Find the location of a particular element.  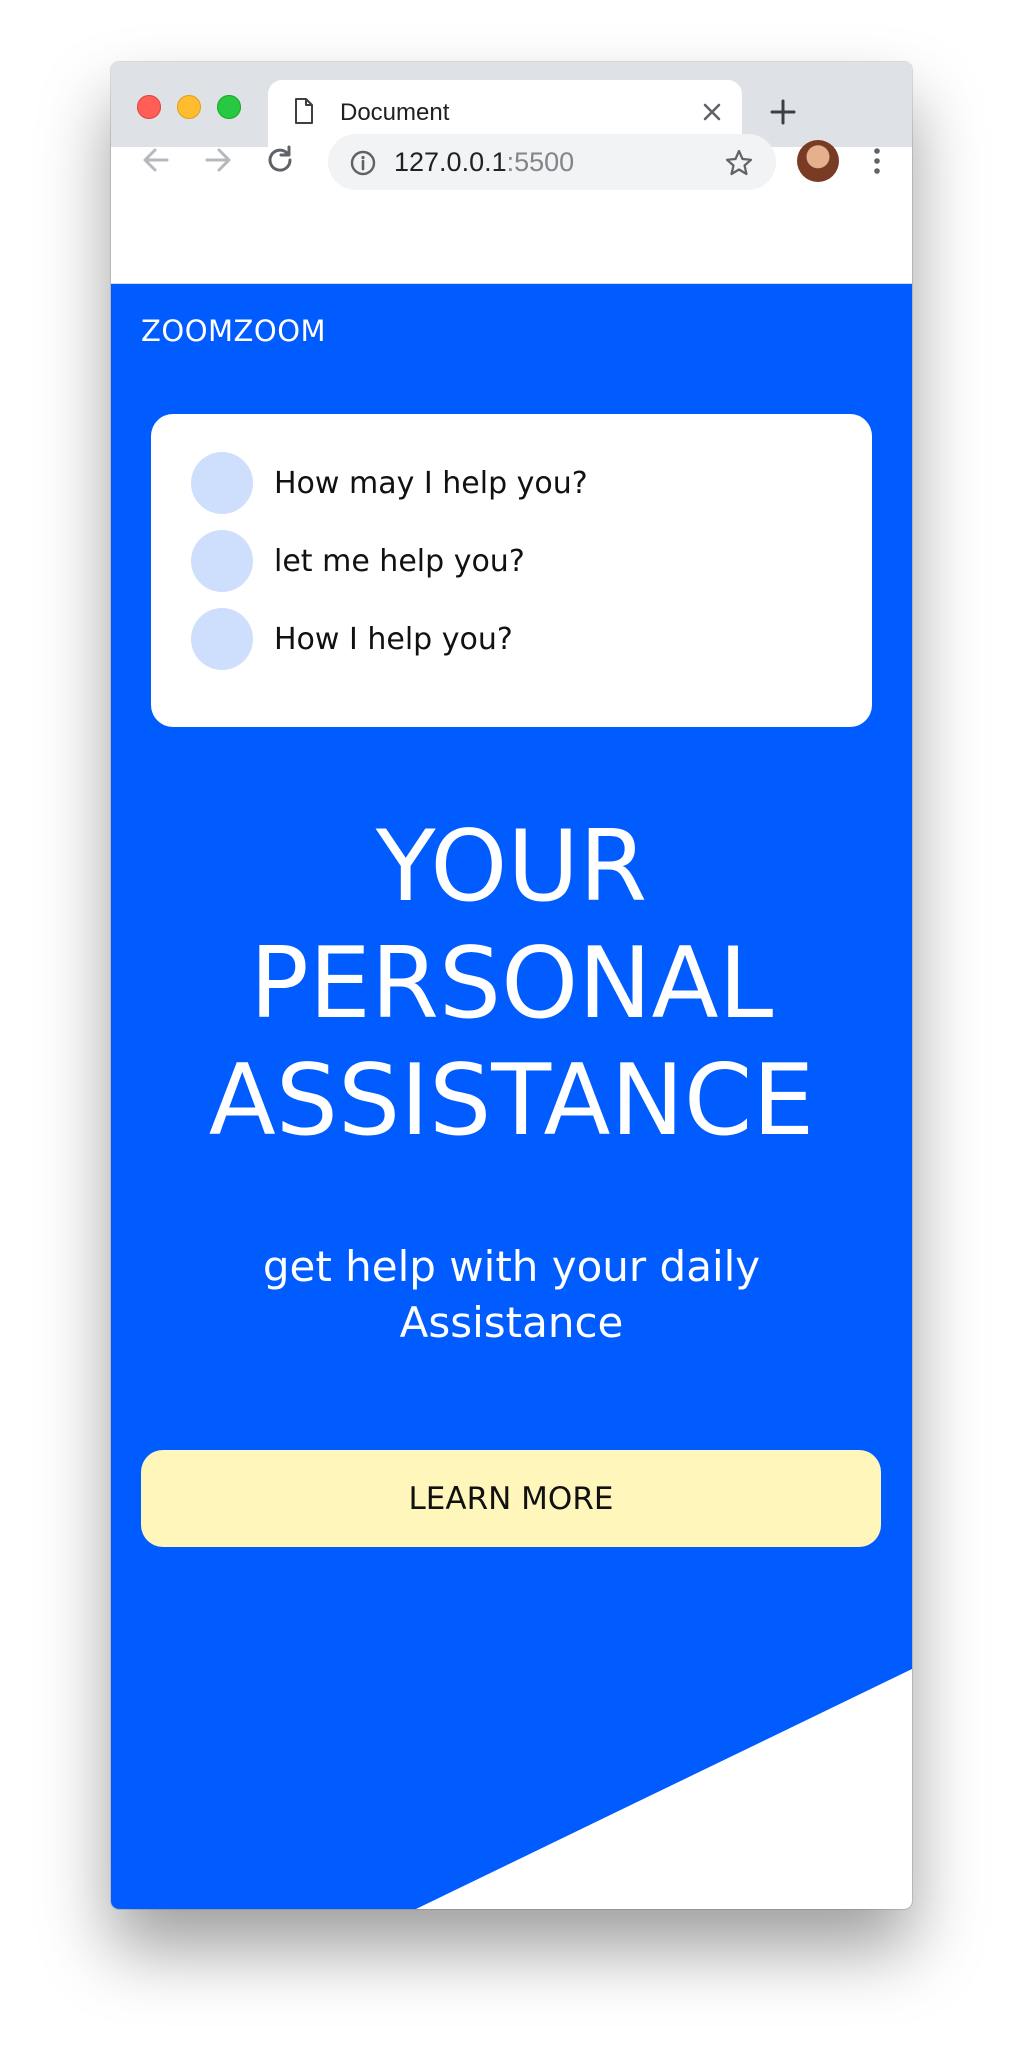

suggestion-text: How I help you? is located at coordinates (393, 639).